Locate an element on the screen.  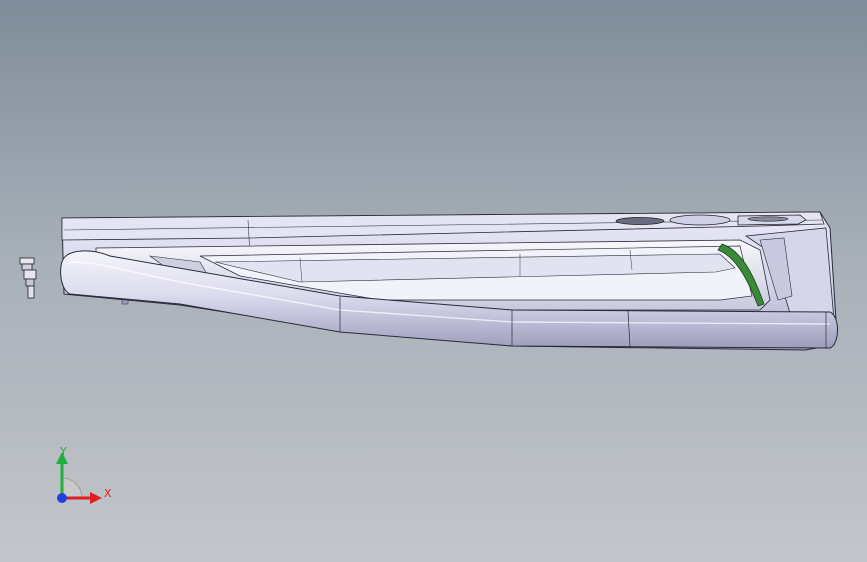
x-axis-label: X is located at coordinates (108, 493).